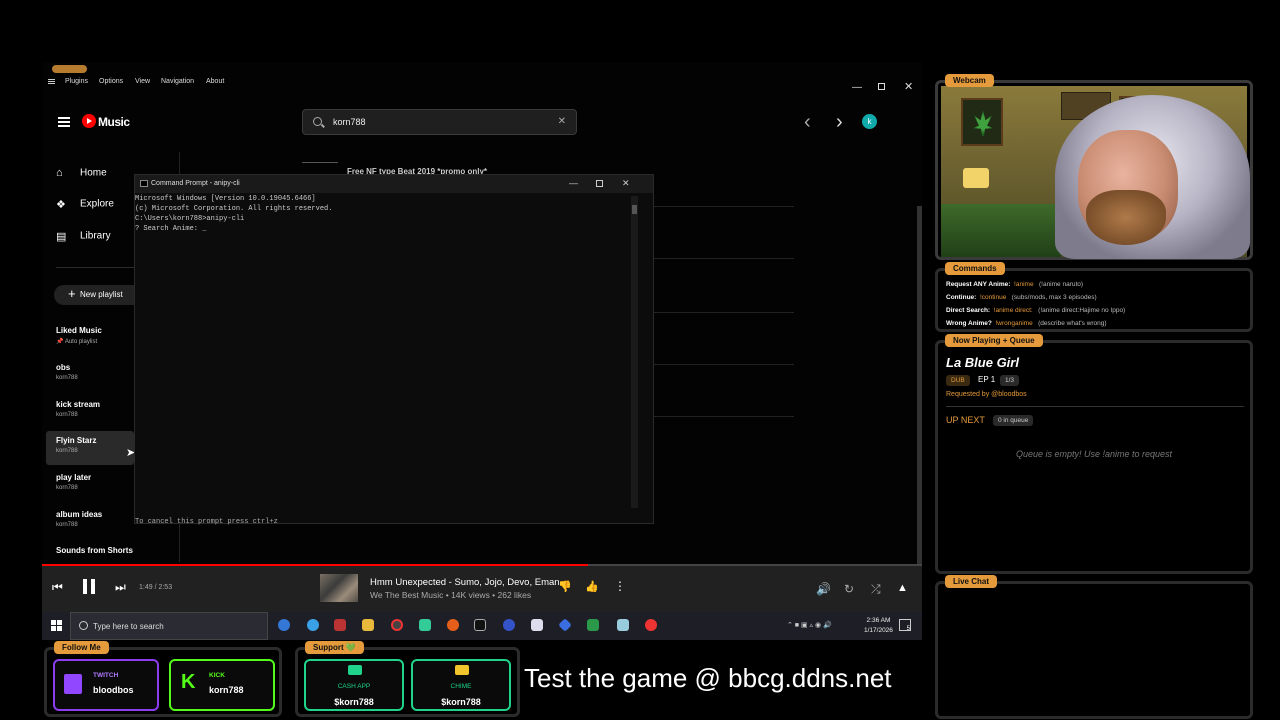  Describe the element at coordinates (881, 86) in the screenshot. I see `maximize-icon` at that location.